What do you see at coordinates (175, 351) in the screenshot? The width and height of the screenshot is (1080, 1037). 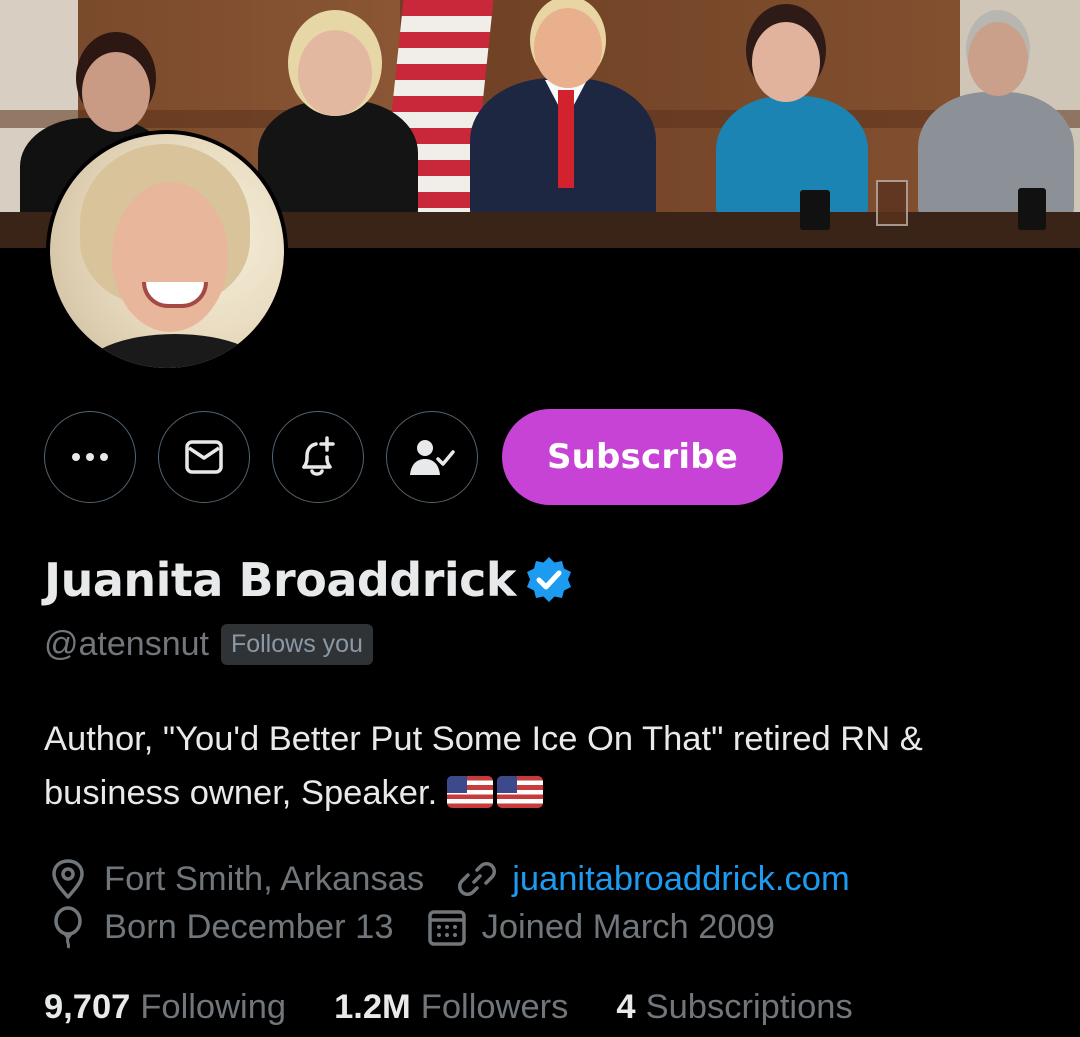 I see `avatar-body` at bounding box center [175, 351].